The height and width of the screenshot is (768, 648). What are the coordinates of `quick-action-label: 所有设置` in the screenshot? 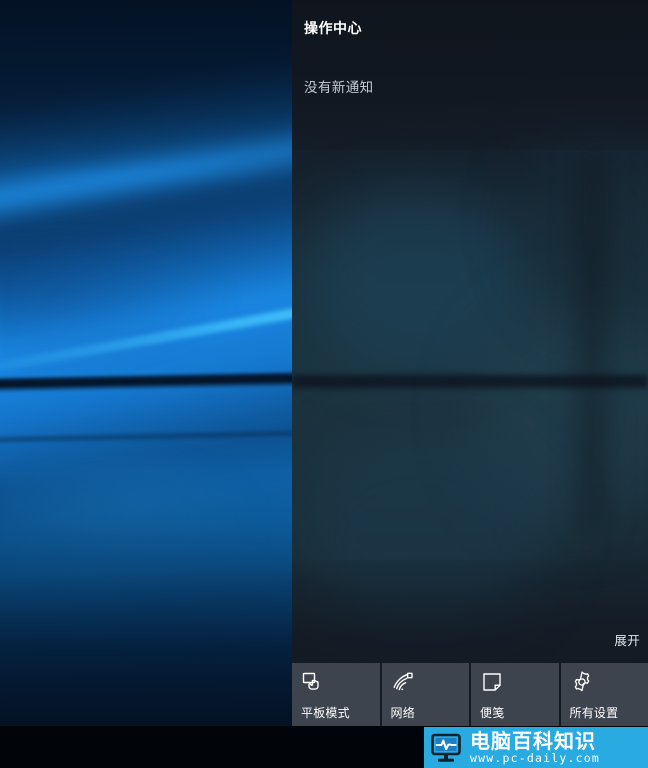 It's located at (594, 713).